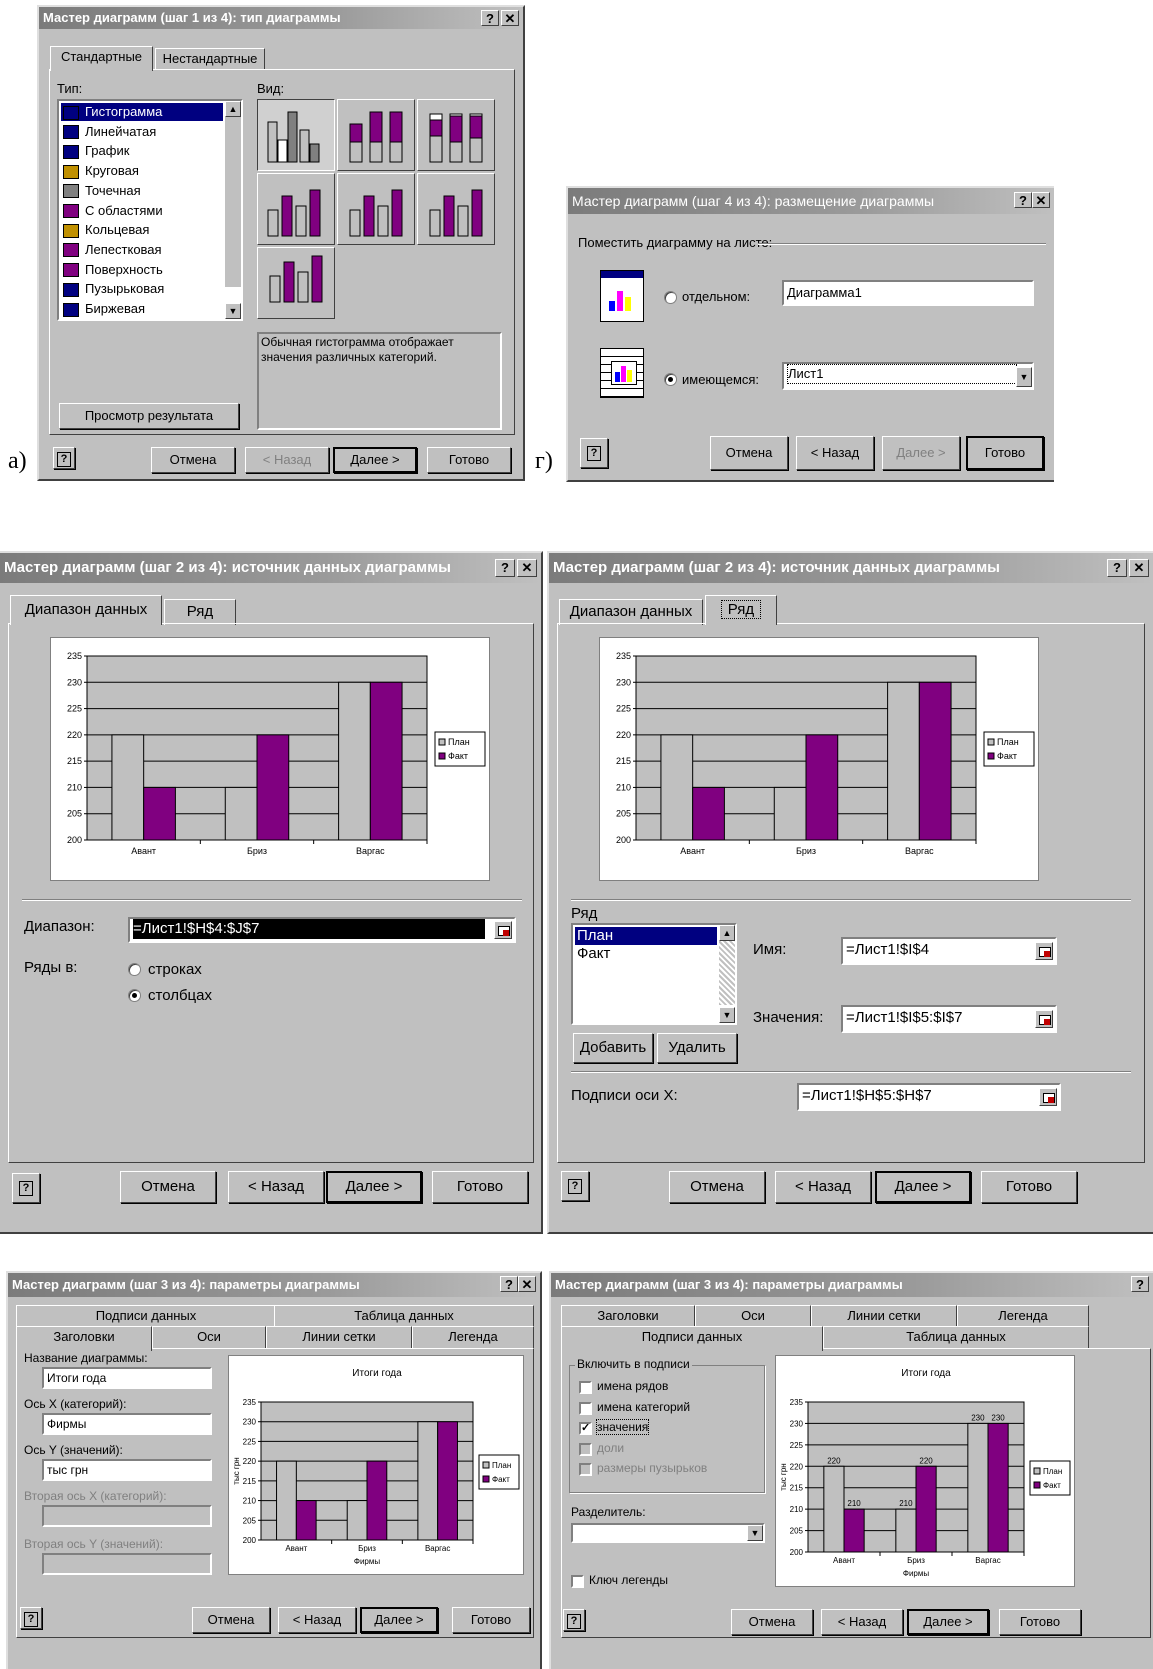  What do you see at coordinates (142, 211) in the screenshot?
I see `chart-type-item: С областями` at bounding box center [142, 211].